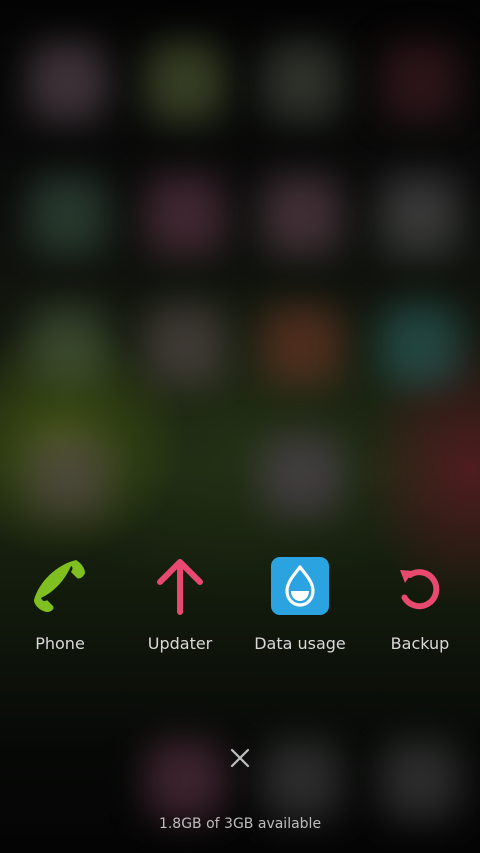 The height and width of the screenshot is (853, 480). I want to click on recent-apps-row: Phone Updater Data usage Backup, so click(240, 607).